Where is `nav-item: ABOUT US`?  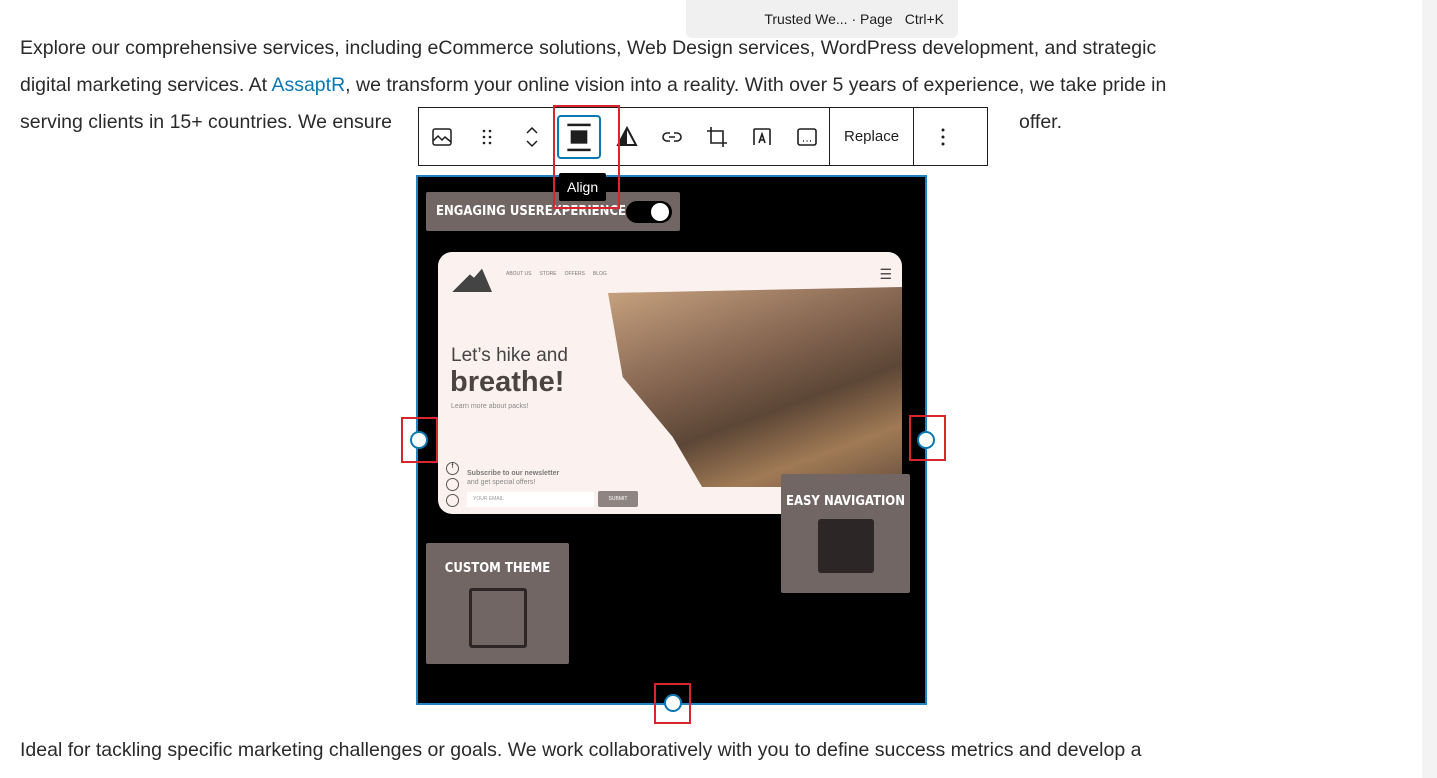 nav-item: ABOUT US is located at coordinates (519, 274).